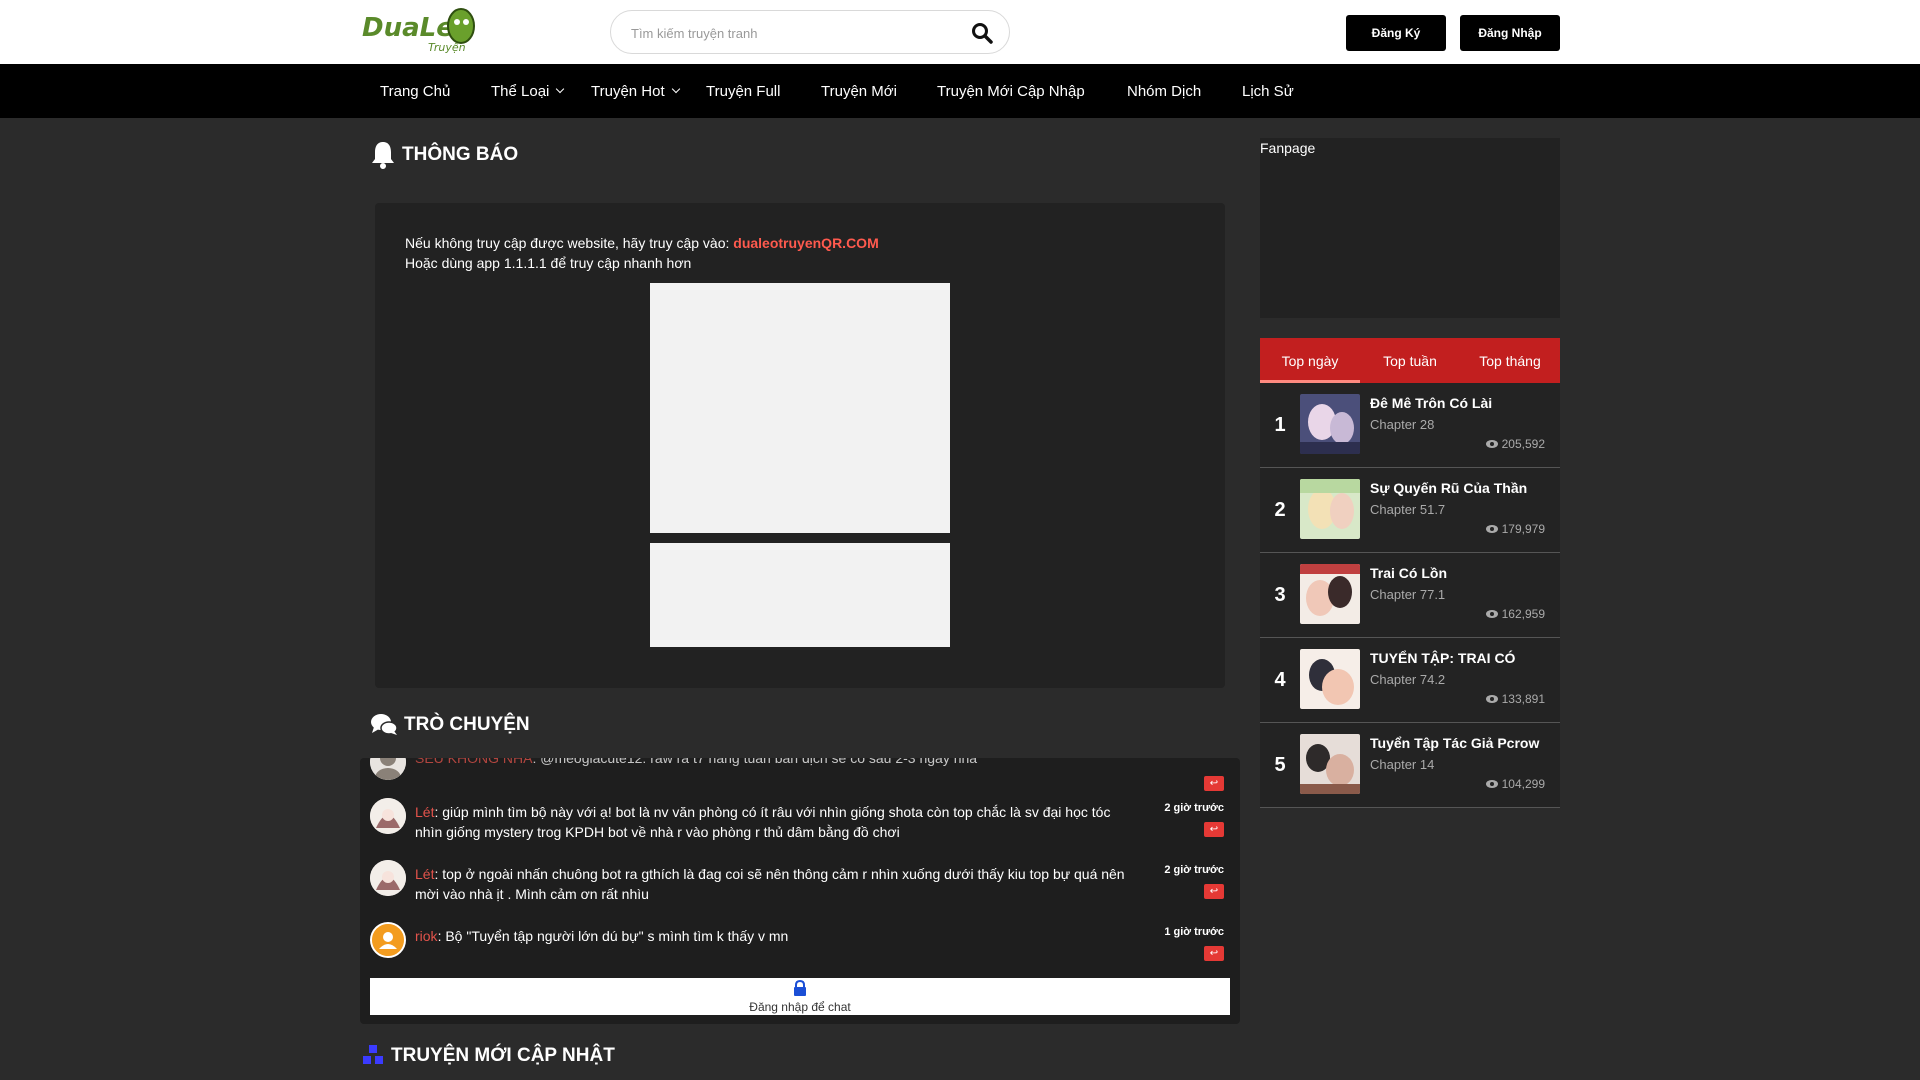  What do you see at coordinates (805, 243) in the screenshot?
I see `mirror-link: dualeotruyenQR.COM` at bounding box center [805, 243].